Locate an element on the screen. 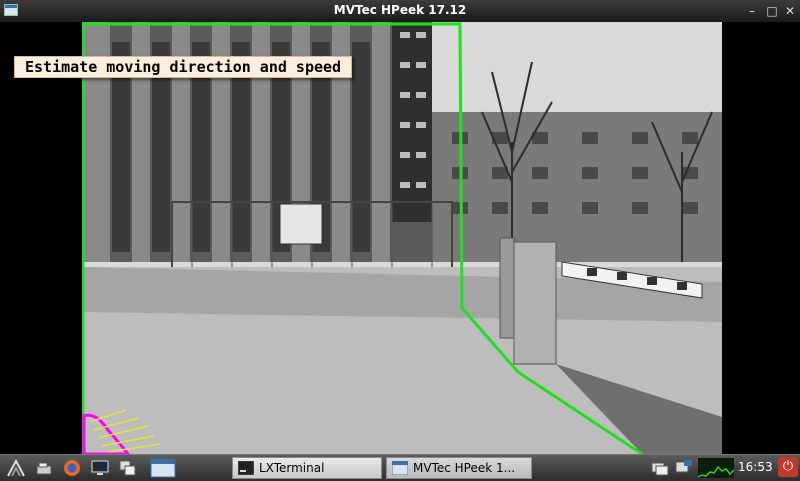  browser-icon is located at coordinates (72, 468).